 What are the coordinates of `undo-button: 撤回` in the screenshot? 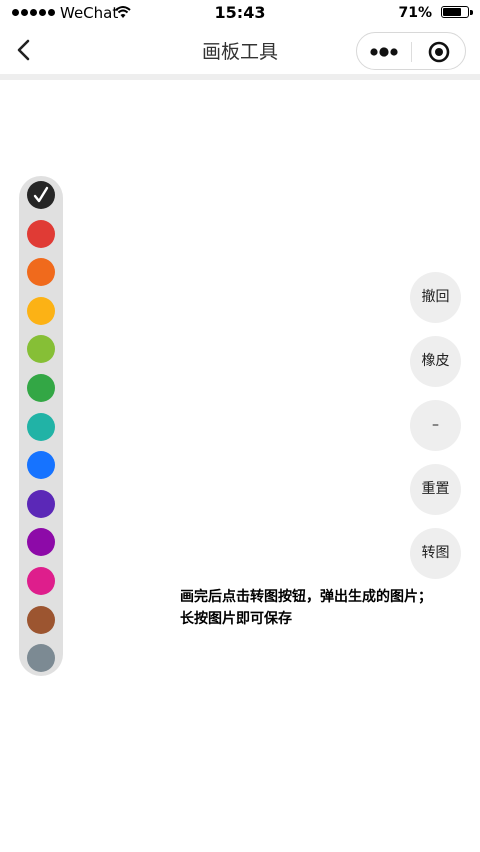 It's located at (435, 297).